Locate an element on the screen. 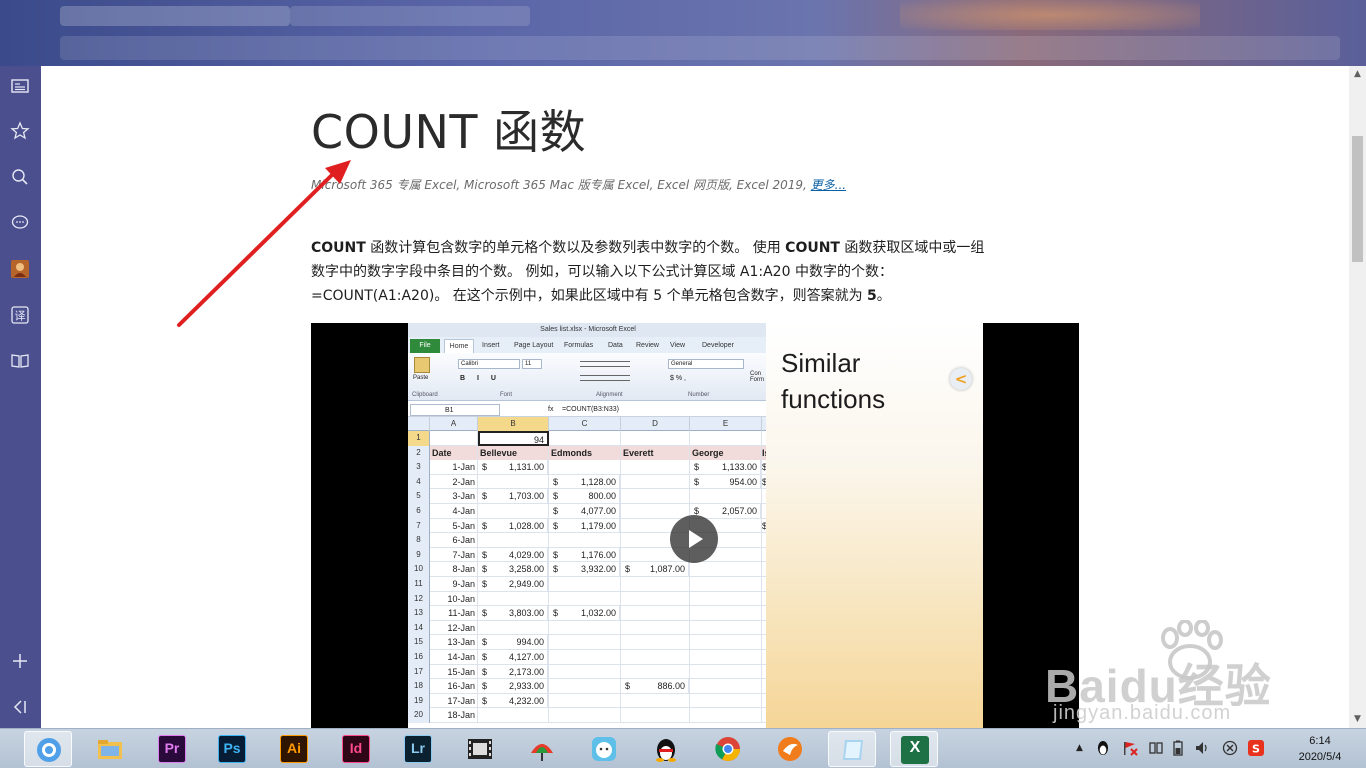  lightroom-icon: Lr is located at coordinates (418, 749).